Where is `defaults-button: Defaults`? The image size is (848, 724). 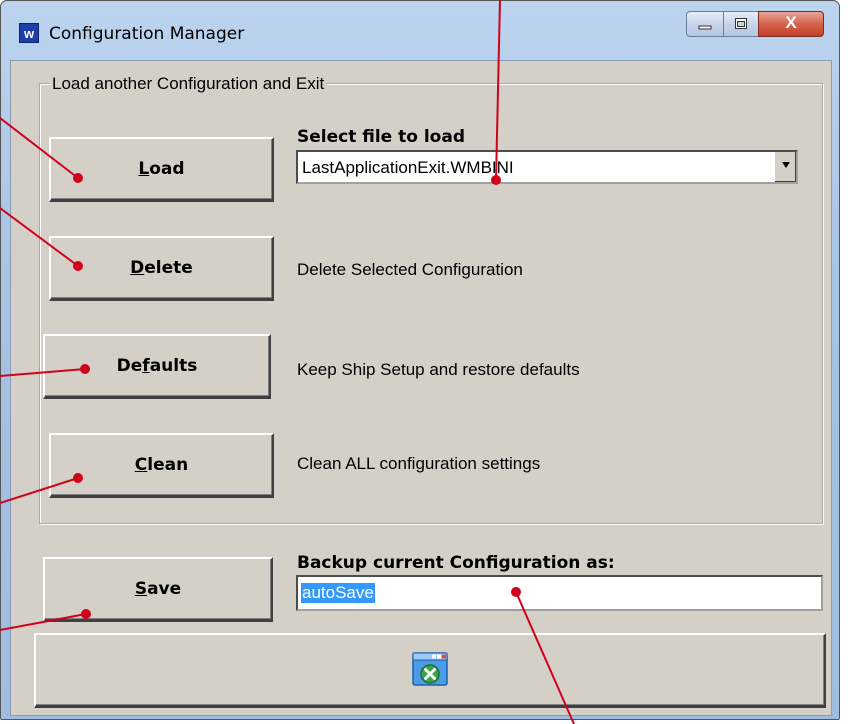 defaults-button: Defaults is located at coordinates (157, 366).